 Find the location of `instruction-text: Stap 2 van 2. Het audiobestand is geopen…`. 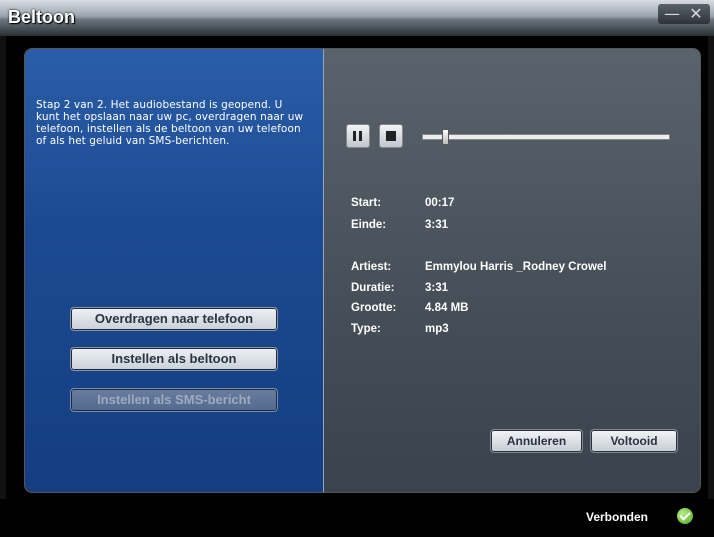

instruction-text: Stap 2 van 2. Het audiobestand is geopen… is located at coordinates (170, 123).